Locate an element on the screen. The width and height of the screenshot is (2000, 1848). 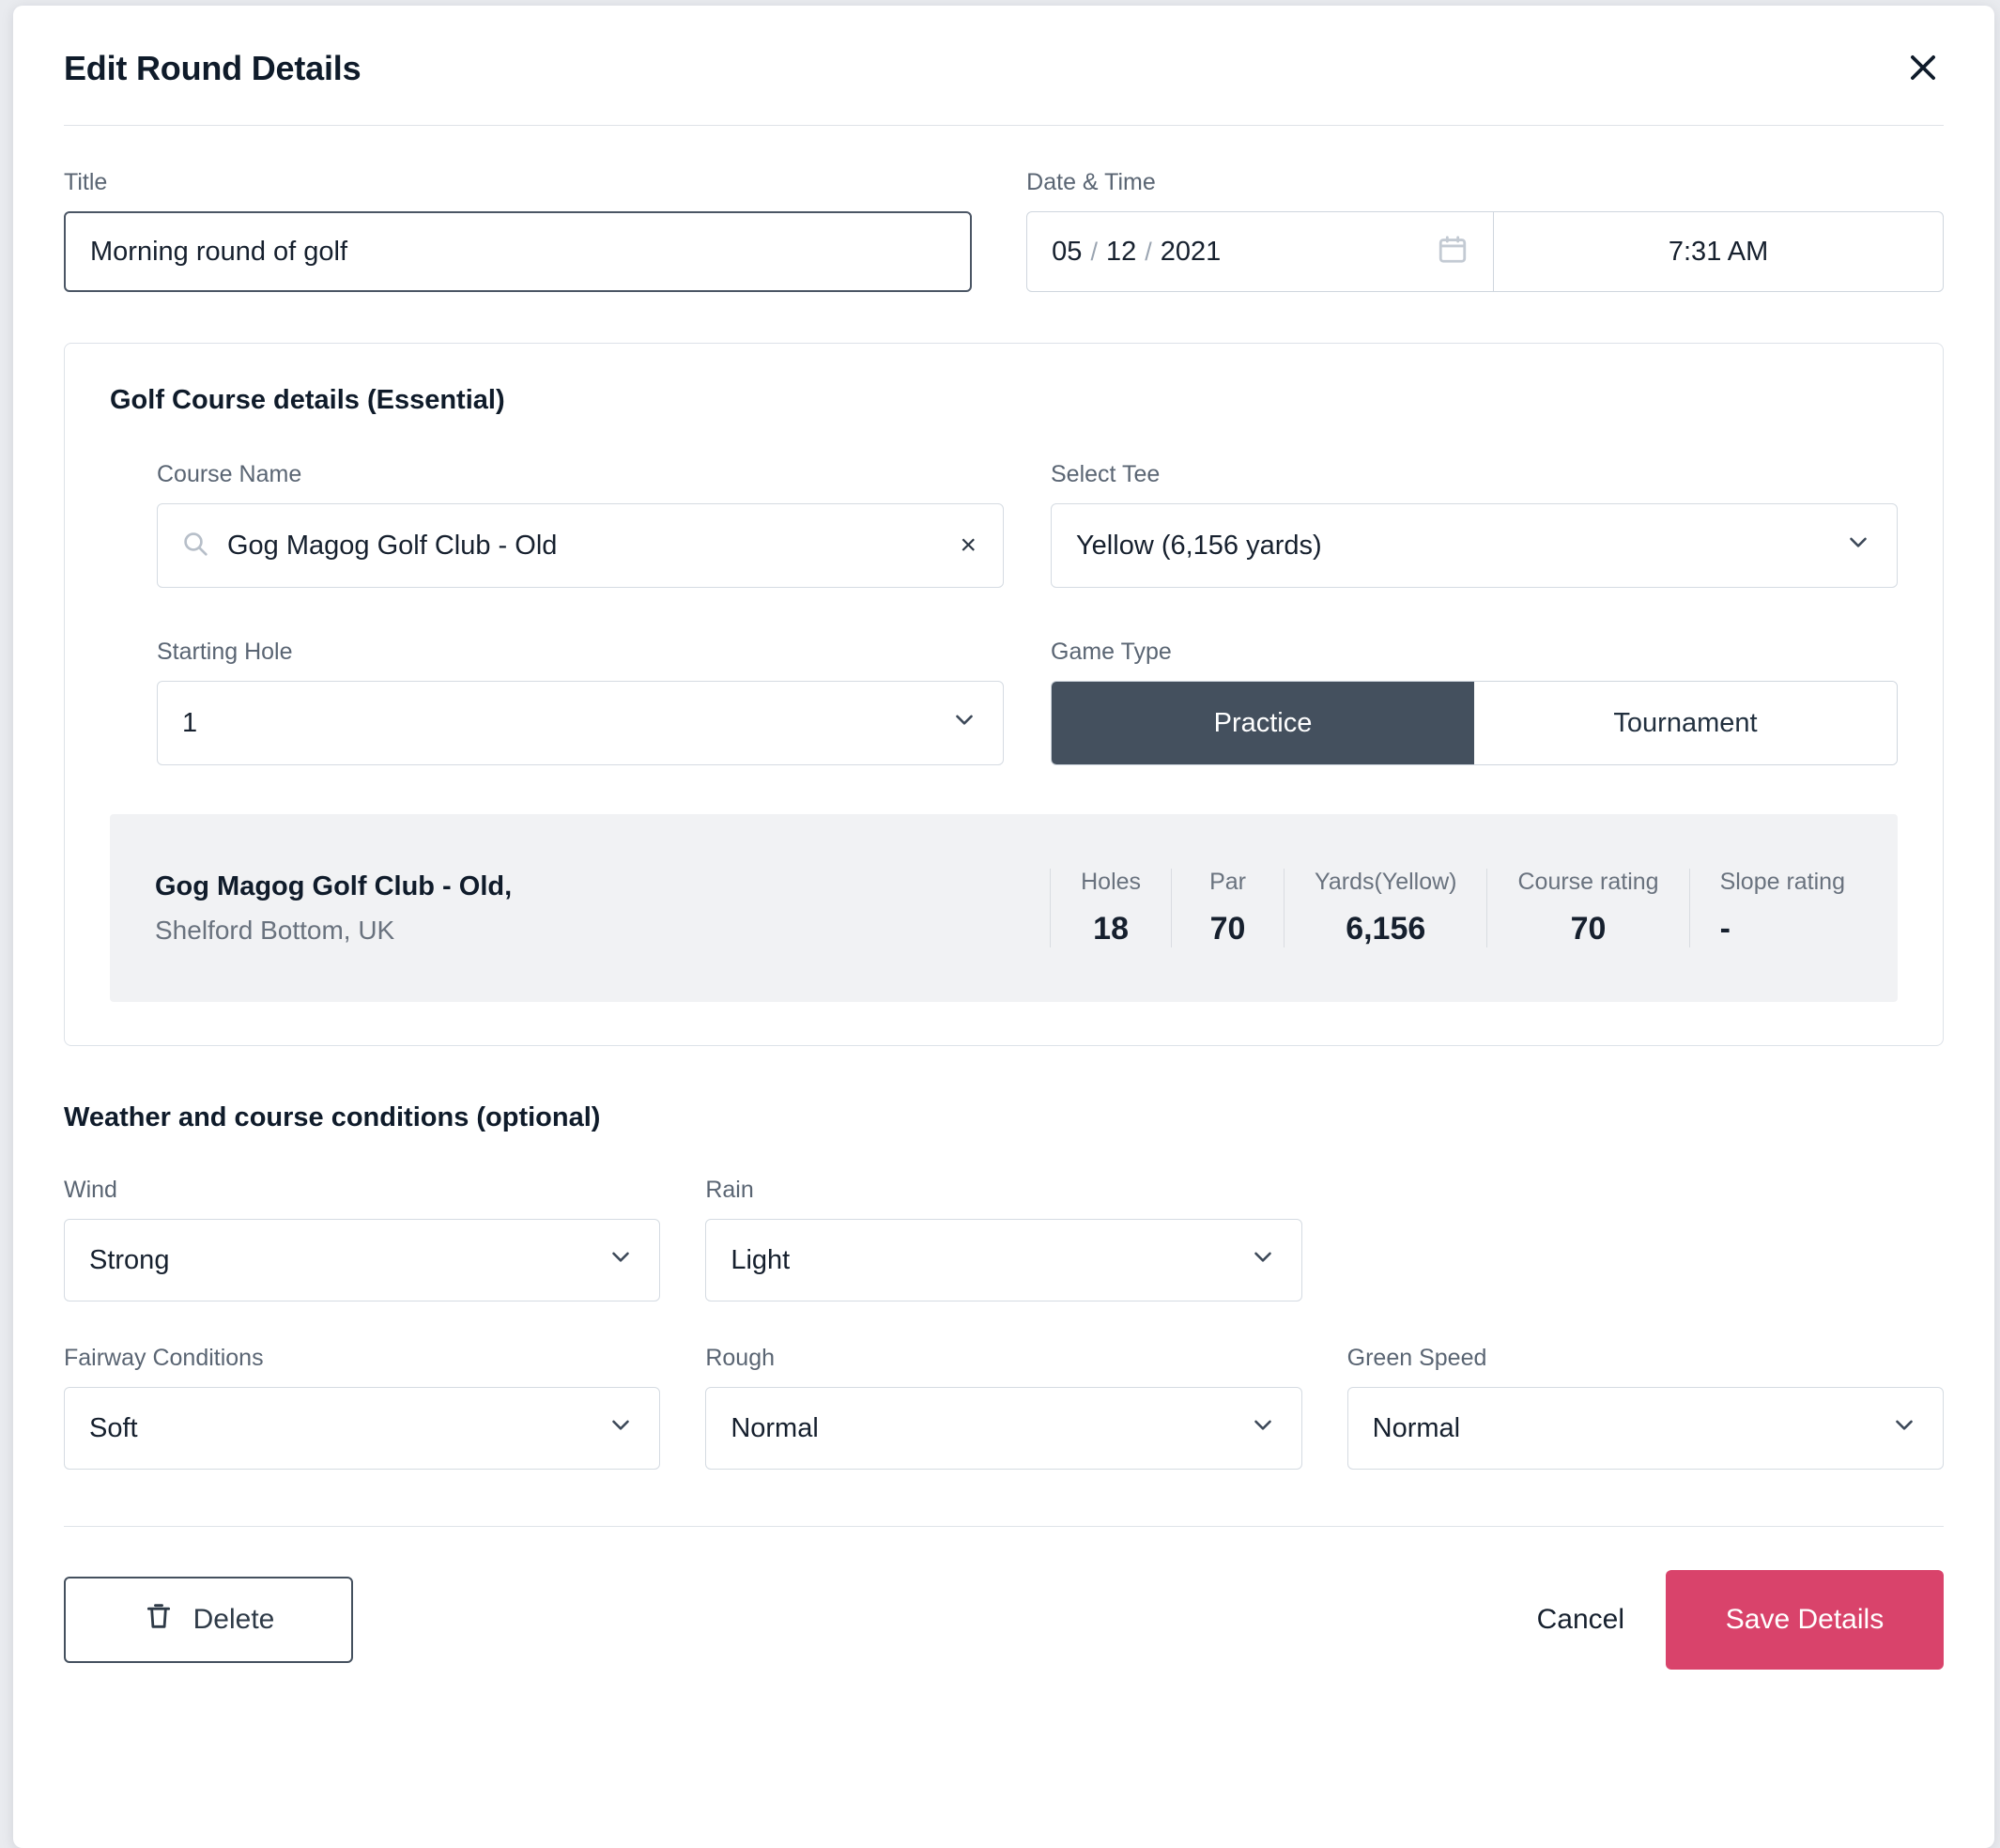
rain-group: Rain Light is located at coordinates (1003, 1239).